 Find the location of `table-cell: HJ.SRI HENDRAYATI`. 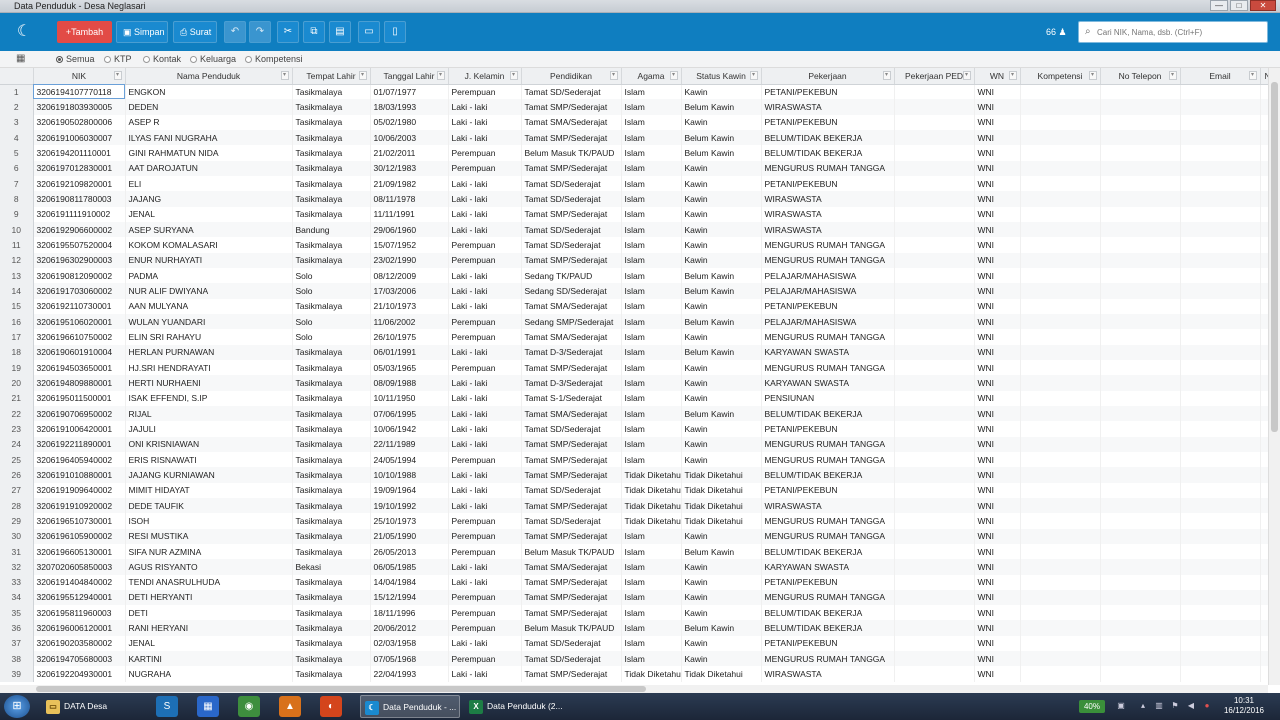

table-cell: HJ.SRI HENDRAYATI is located at coordinates (209, 367).